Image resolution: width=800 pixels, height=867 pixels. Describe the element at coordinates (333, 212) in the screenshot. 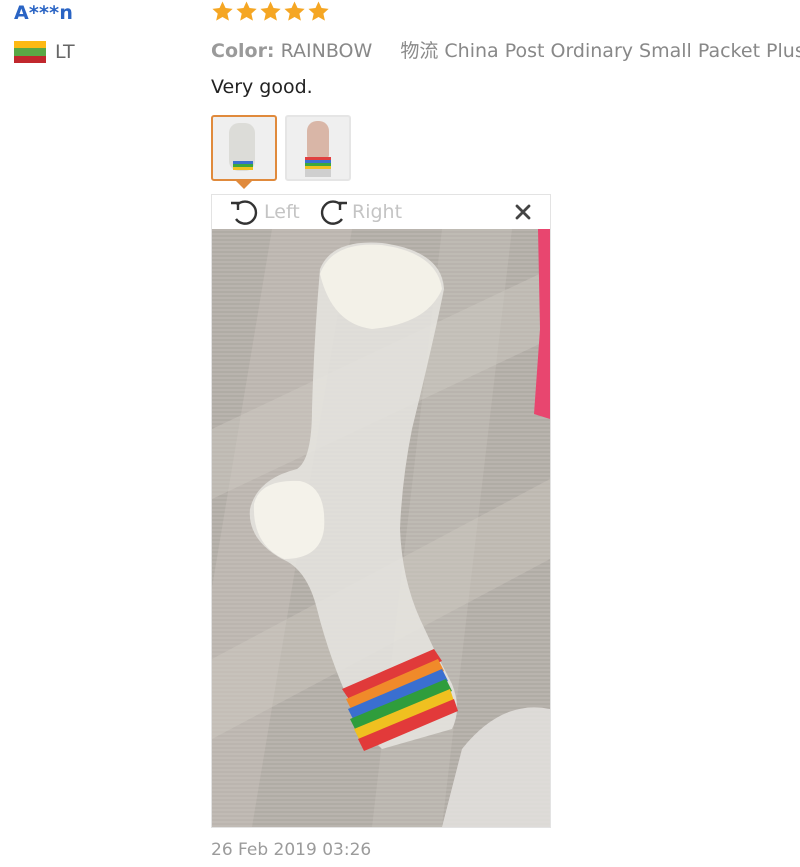

I see `rotate-right-icon` at that location.